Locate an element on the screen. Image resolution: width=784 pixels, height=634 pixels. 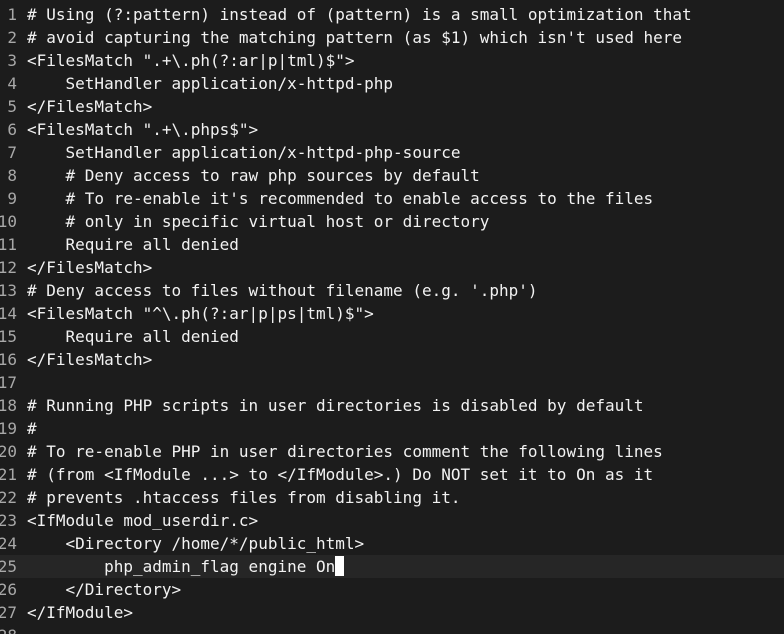
line-number: 22 is located at coordinates (8, 497).